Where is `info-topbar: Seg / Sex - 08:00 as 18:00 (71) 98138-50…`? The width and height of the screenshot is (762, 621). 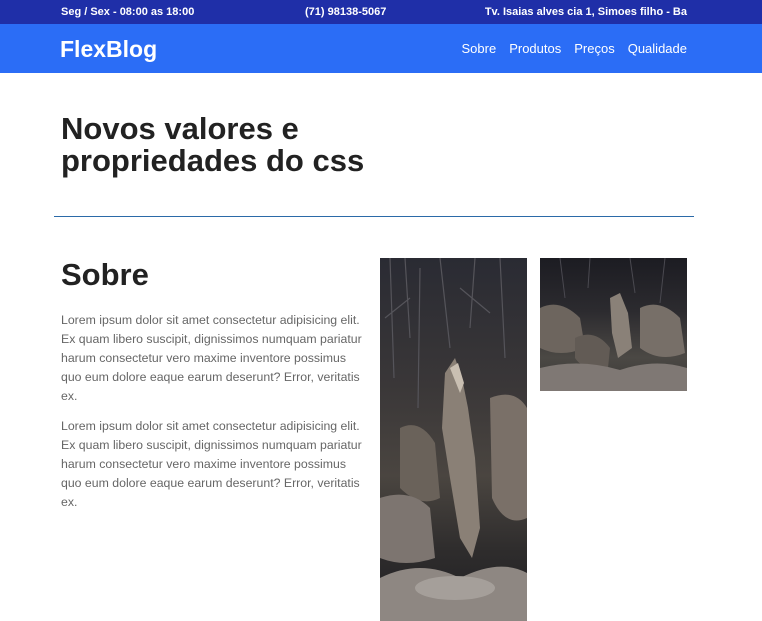
info-topbar: Seg / Sex - 08:00 as 18:00 (71) 98138-50… is located at coordinates (381, 12).